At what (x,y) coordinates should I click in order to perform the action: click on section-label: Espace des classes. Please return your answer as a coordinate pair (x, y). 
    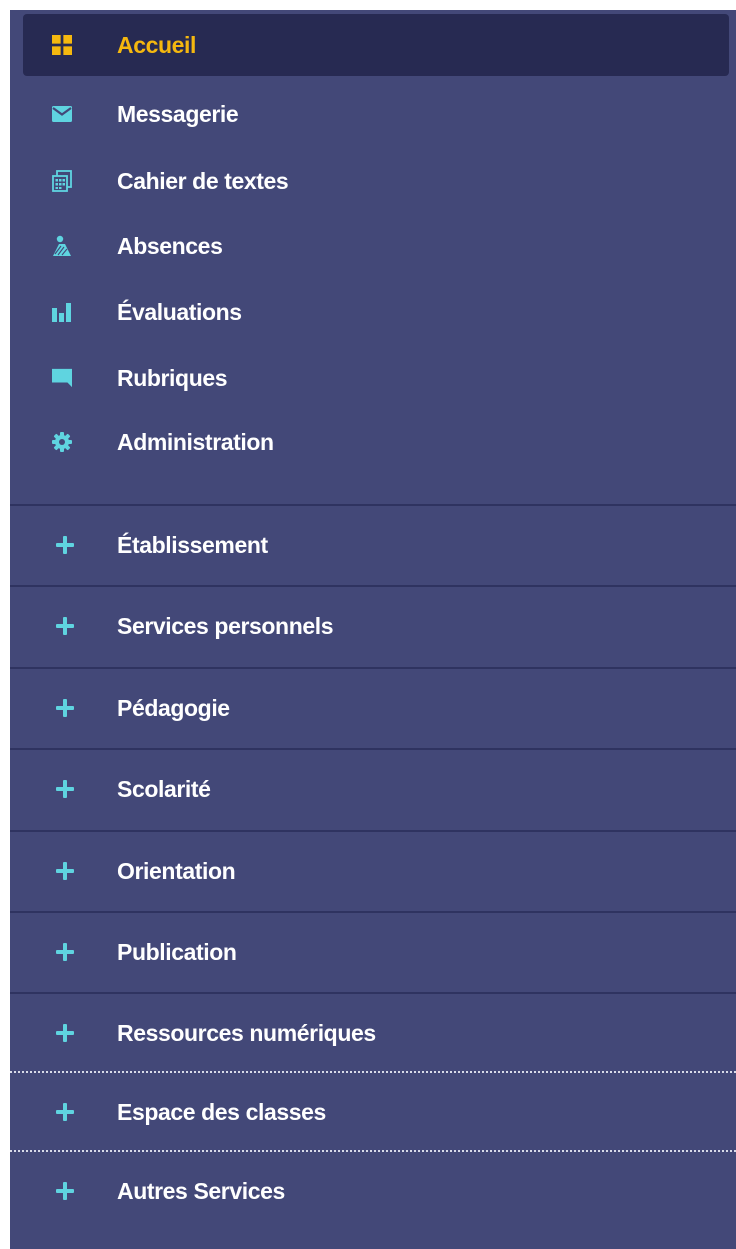
    Looking at the image, I should click on (221, 1111).